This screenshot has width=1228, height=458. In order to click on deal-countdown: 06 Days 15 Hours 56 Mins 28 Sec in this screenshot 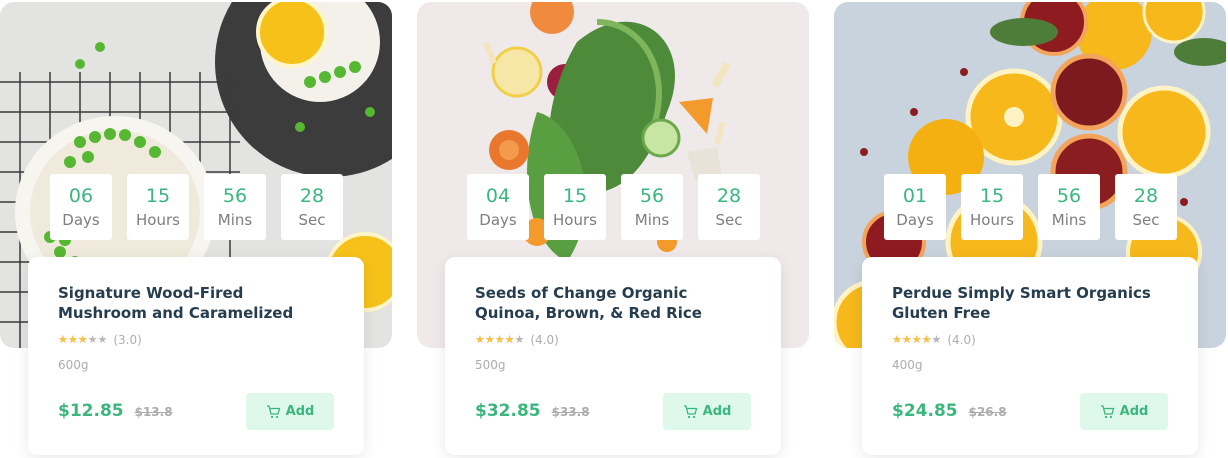, I will do `click(196, 207)`.